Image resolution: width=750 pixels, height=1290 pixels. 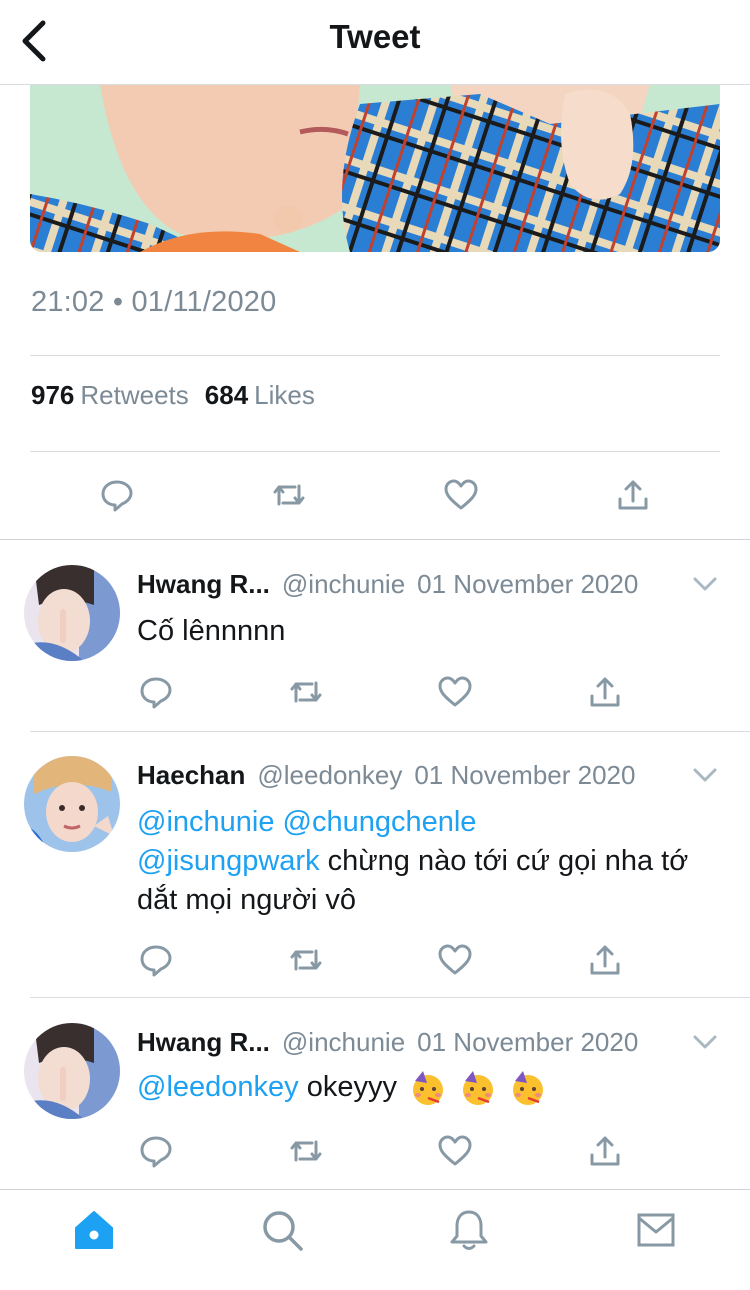 What do you see at coordinates (205, 822) in the screenshot?
I see `mention-link: @inchunie` at bounding box center [205, 822].